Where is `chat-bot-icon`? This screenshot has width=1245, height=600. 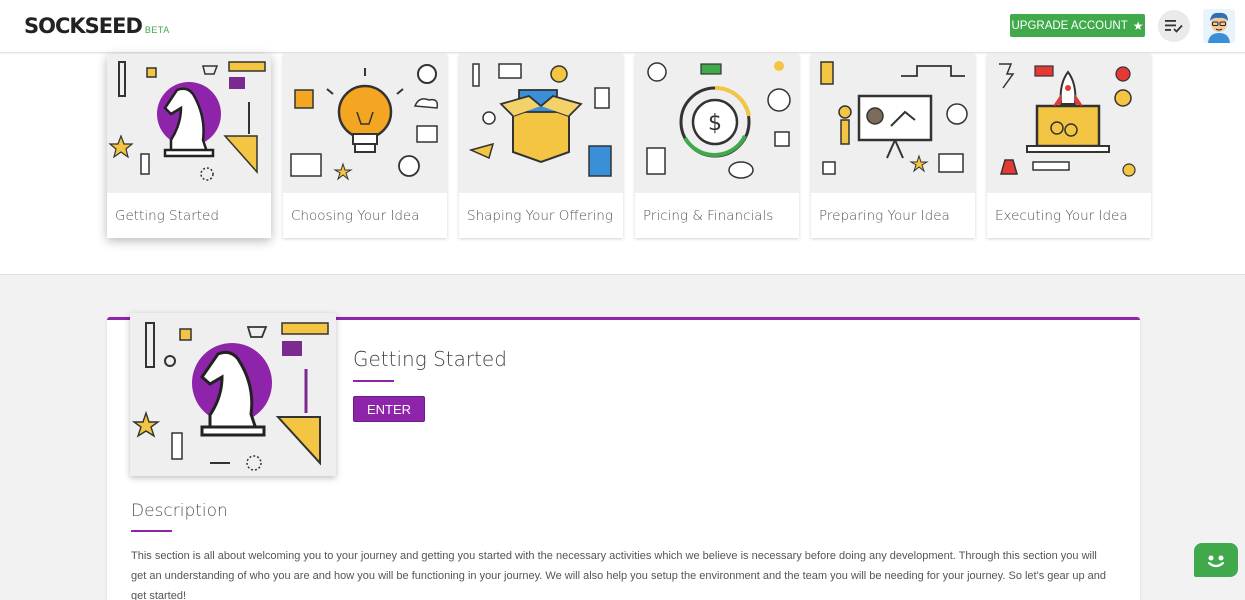 chat-bot-icon is located at coordinates (1216, 561).